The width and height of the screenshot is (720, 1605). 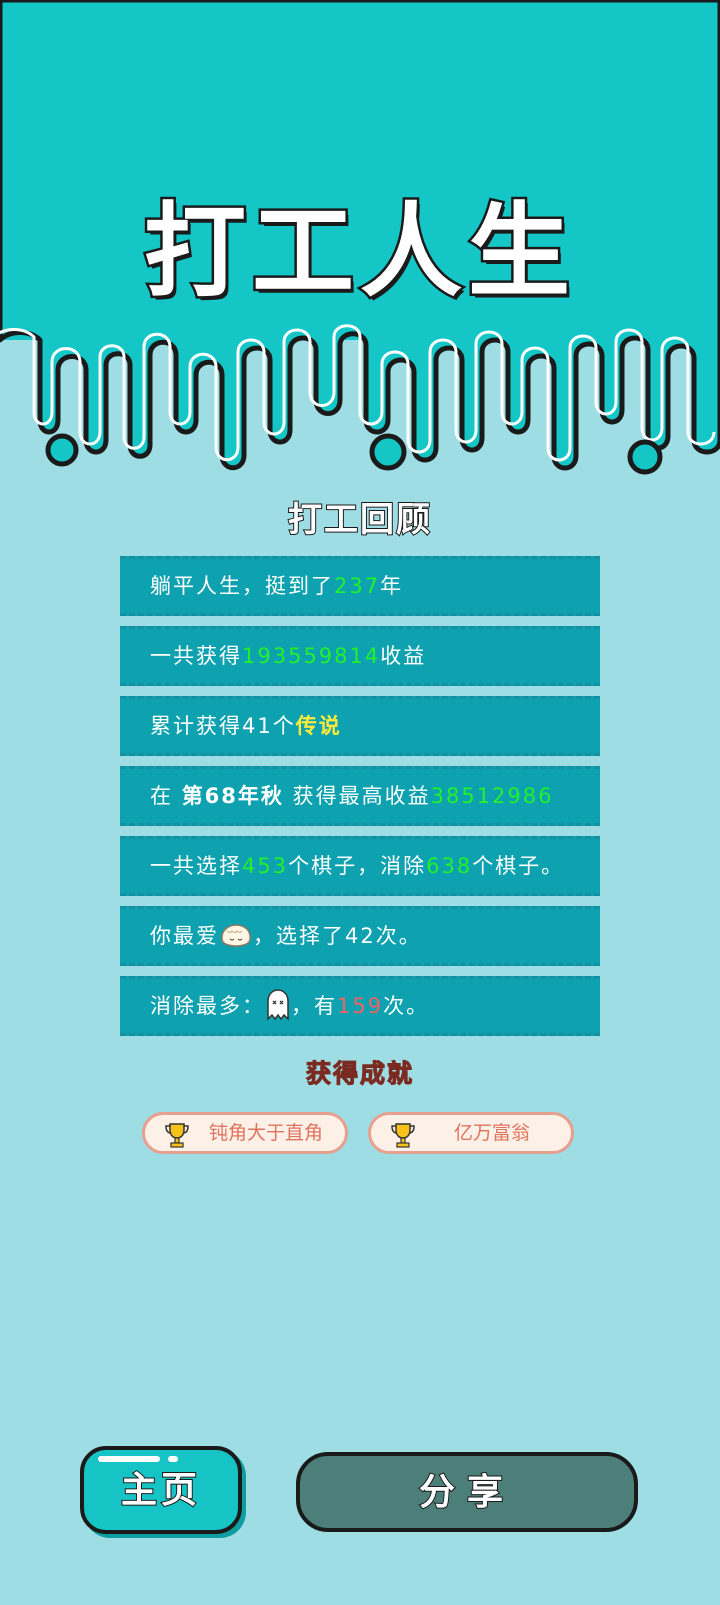 What do you see at coordinates (360, 796) in the screenshot?
I see `stat-row-best-income: 在 第68年秋 获得最高收益38512986` at bounding box center [360, 796].